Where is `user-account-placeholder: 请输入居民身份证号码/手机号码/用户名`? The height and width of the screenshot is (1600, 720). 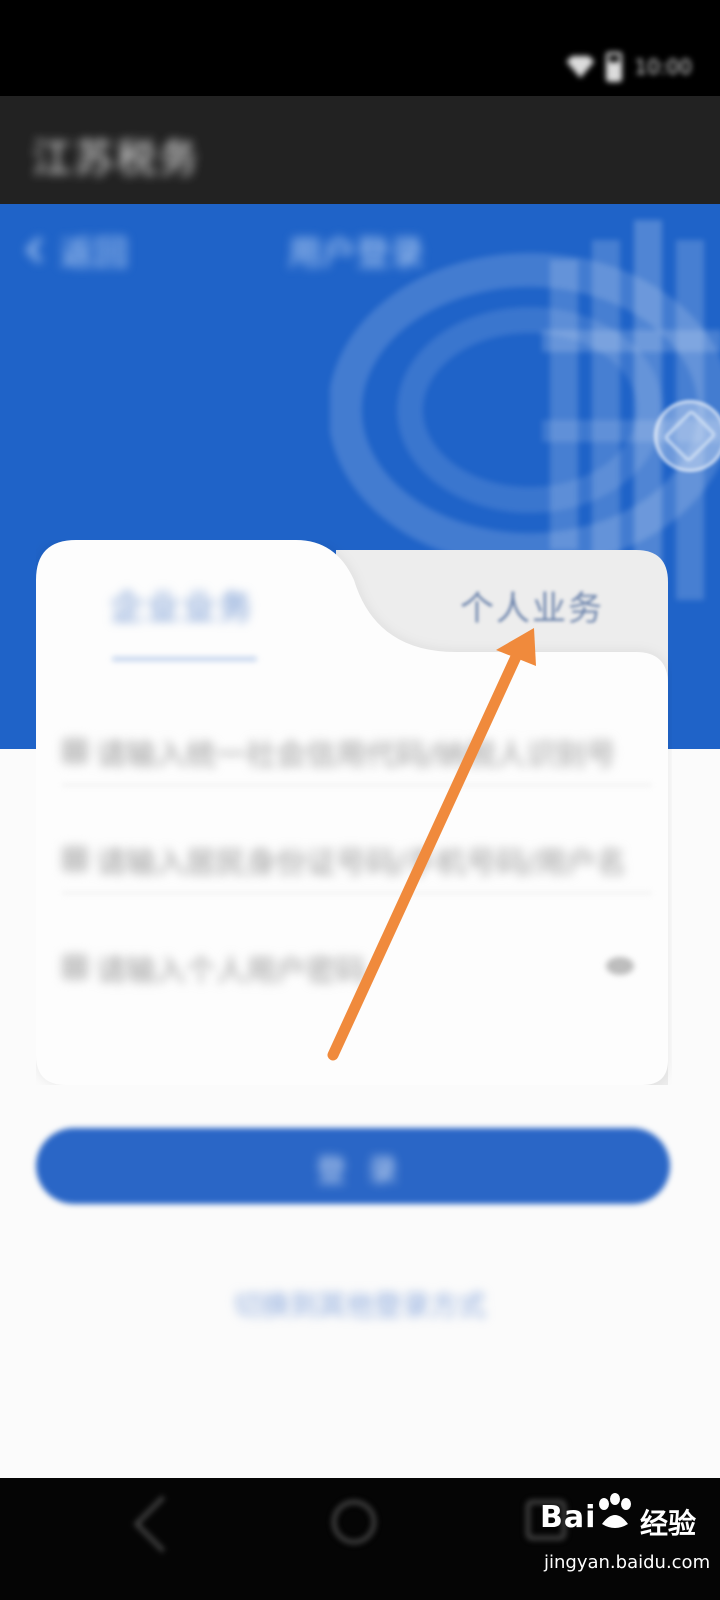
user-account-placeholder: 请输入居民身份证号码/手机号码/用户名 is located at coordinates (361, 863).